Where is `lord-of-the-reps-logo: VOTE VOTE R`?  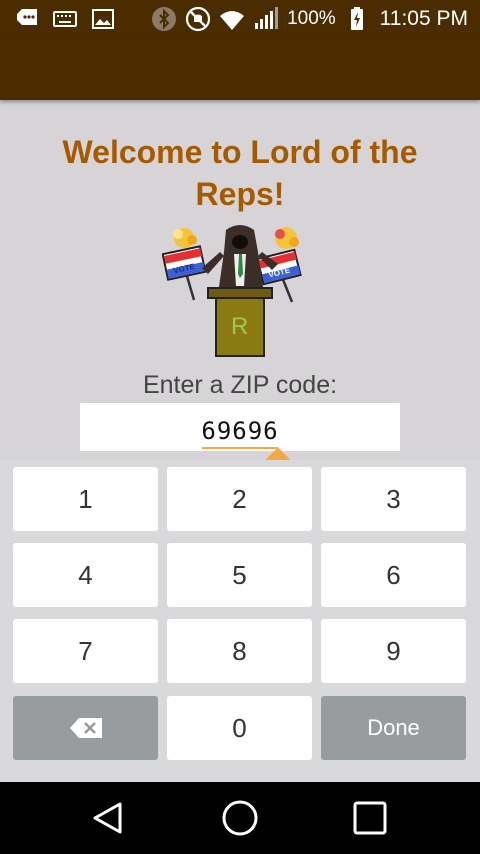 lord-of-the-reps-logo: VOTE VOTE R is located at coordinates (232, 291).